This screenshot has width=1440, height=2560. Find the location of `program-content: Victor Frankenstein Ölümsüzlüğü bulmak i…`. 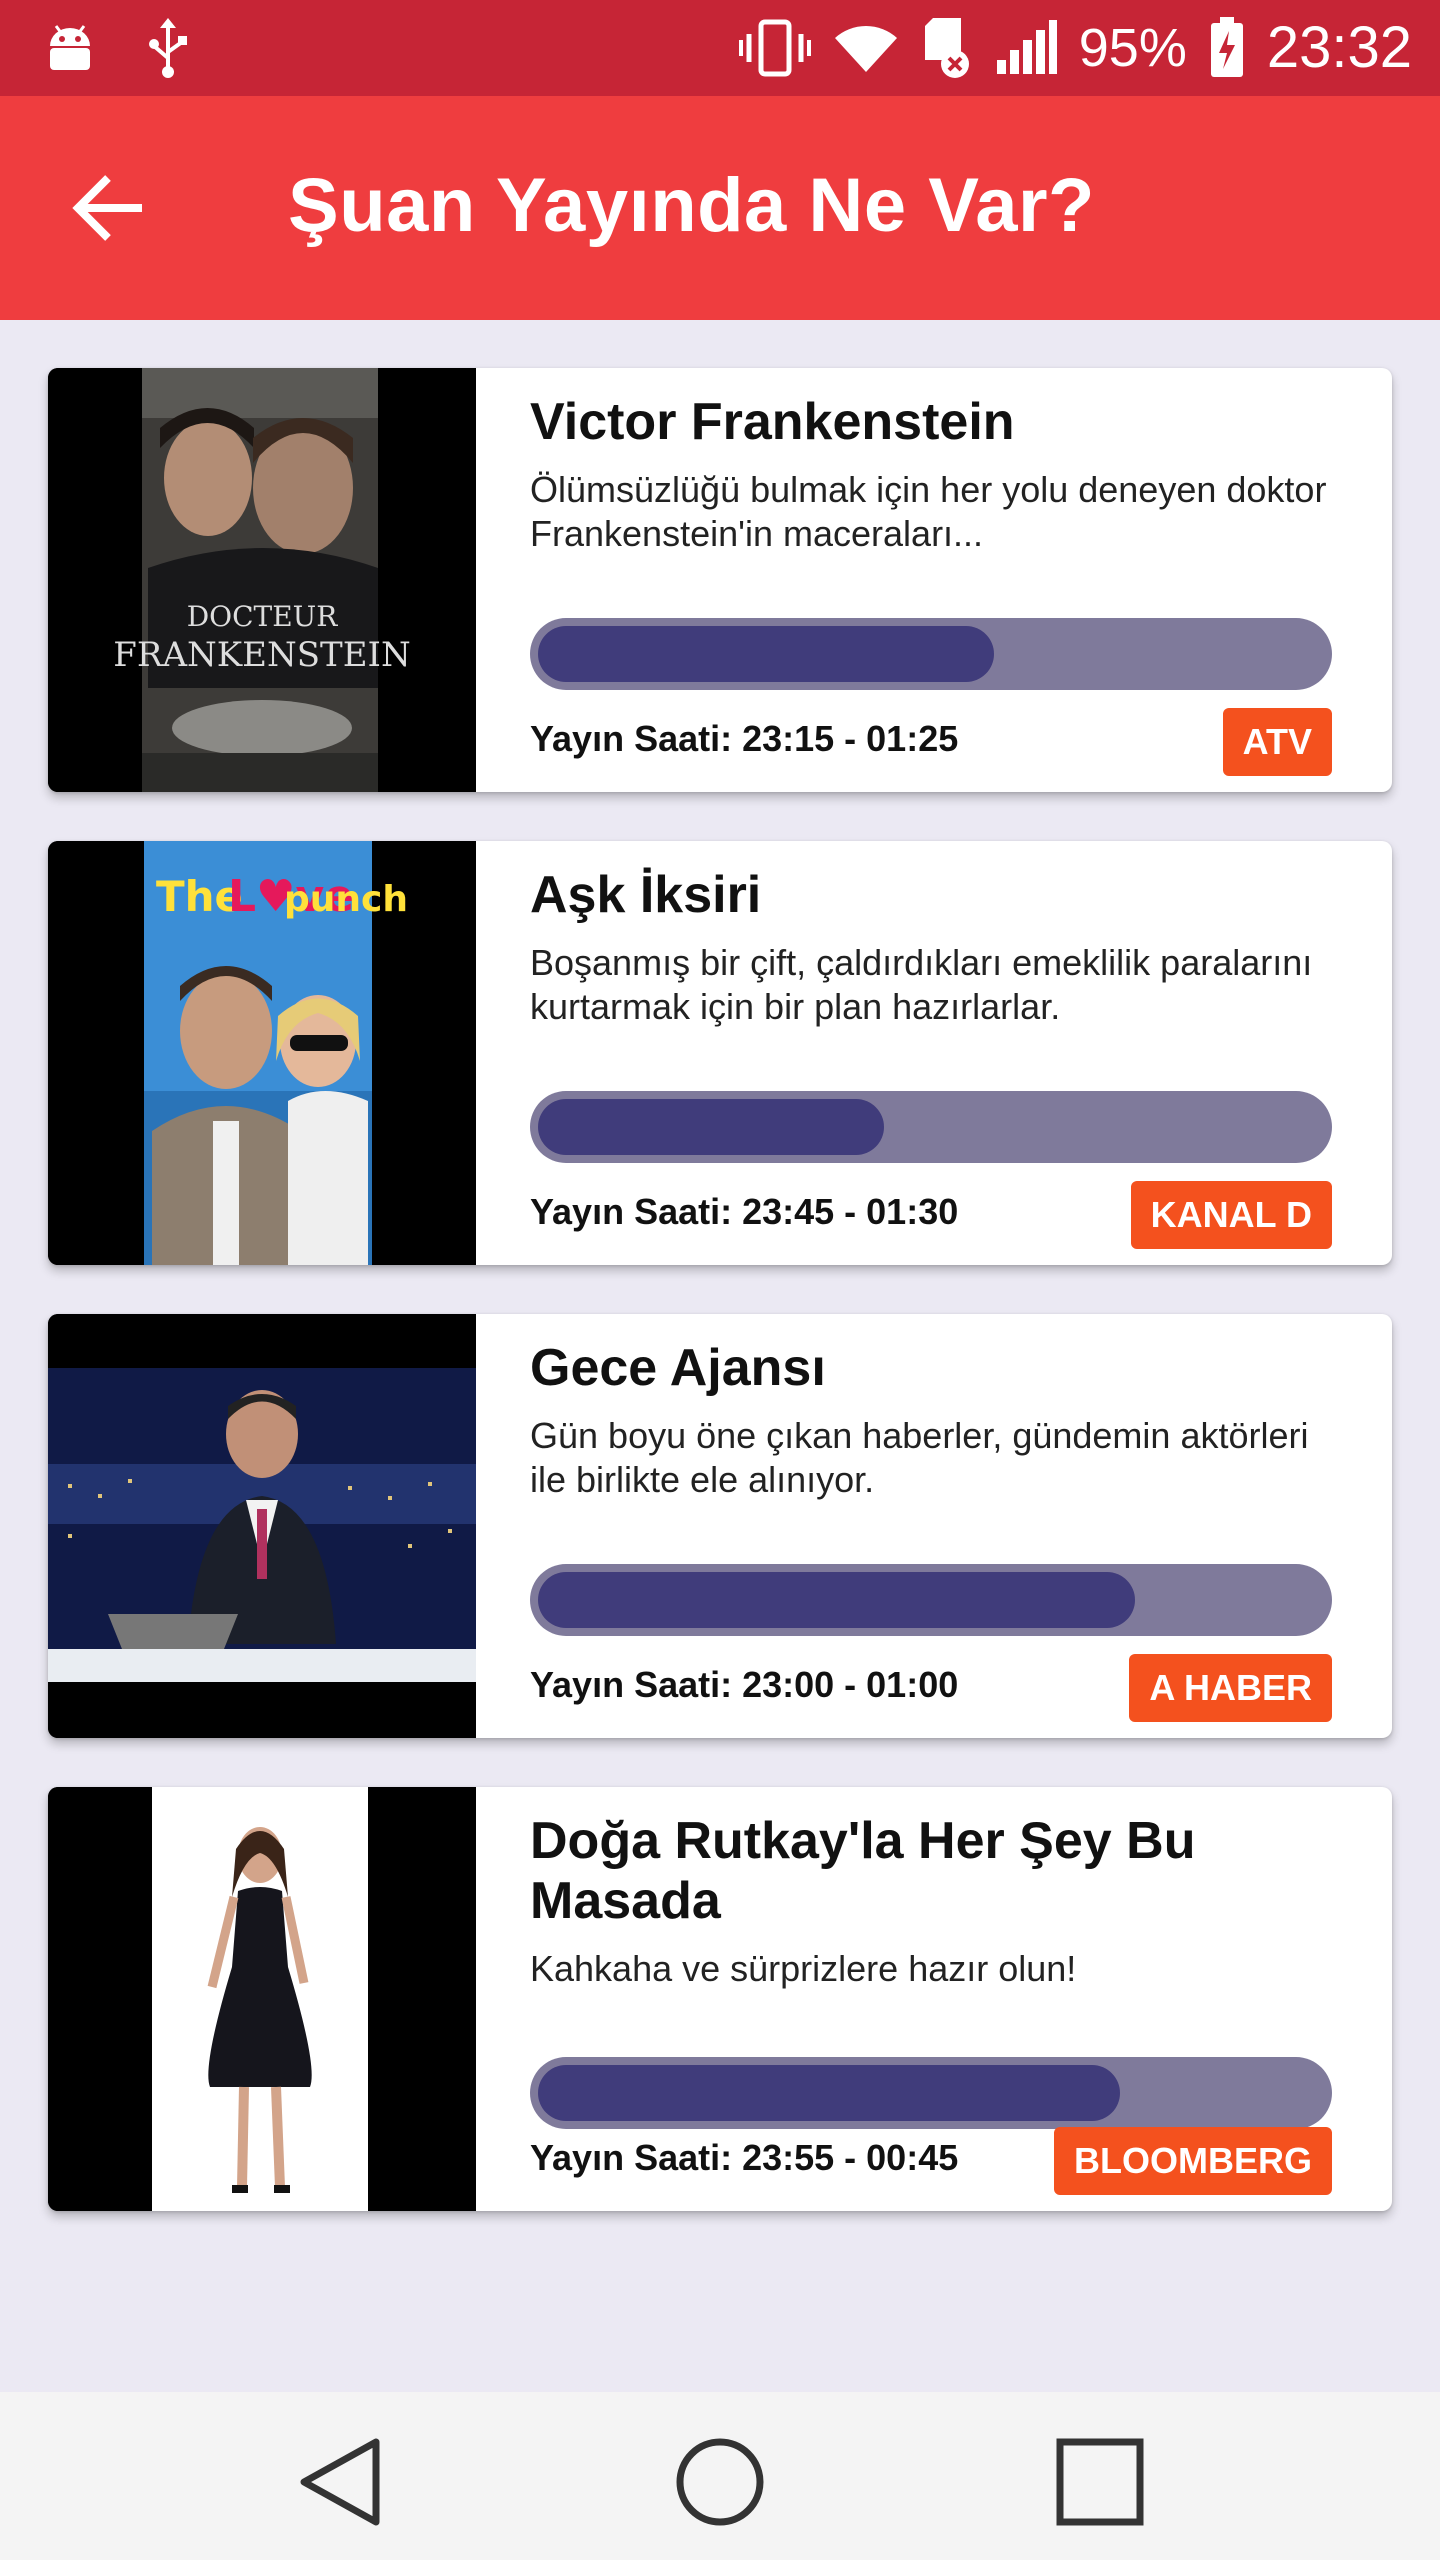

program-content: Victor Frankenstein Ölümsüzlüğü bulmak i… is located at coordinates (931, 584).